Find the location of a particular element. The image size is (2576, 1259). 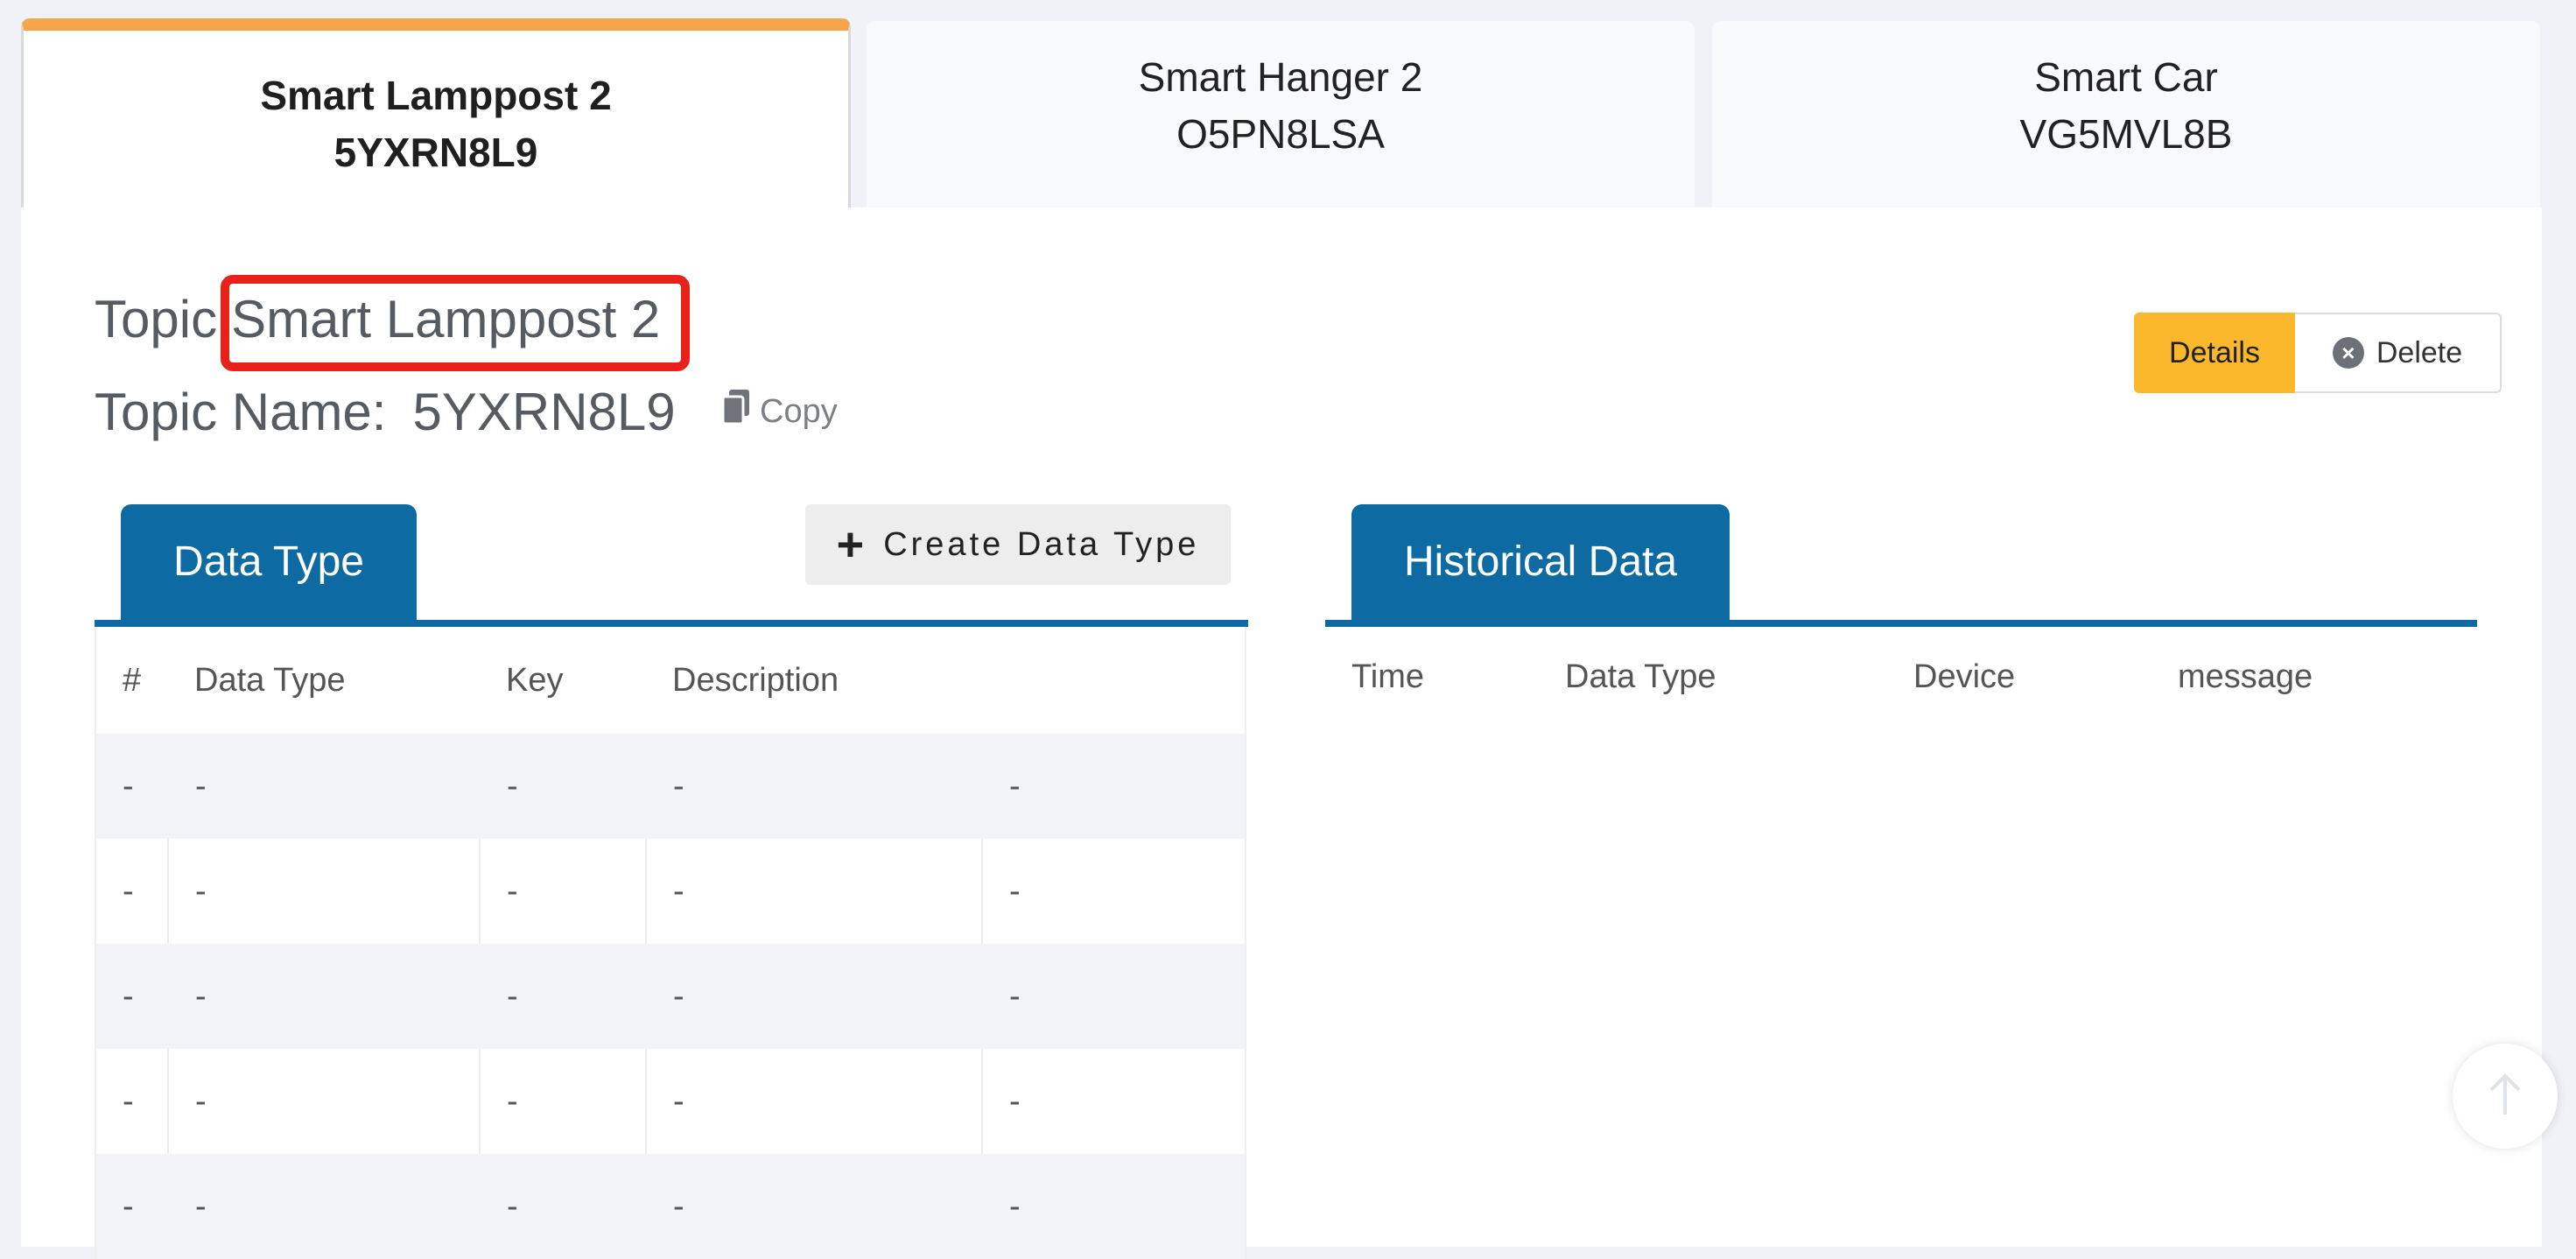

topic-value-highlight is located at coordinates (455, 323).